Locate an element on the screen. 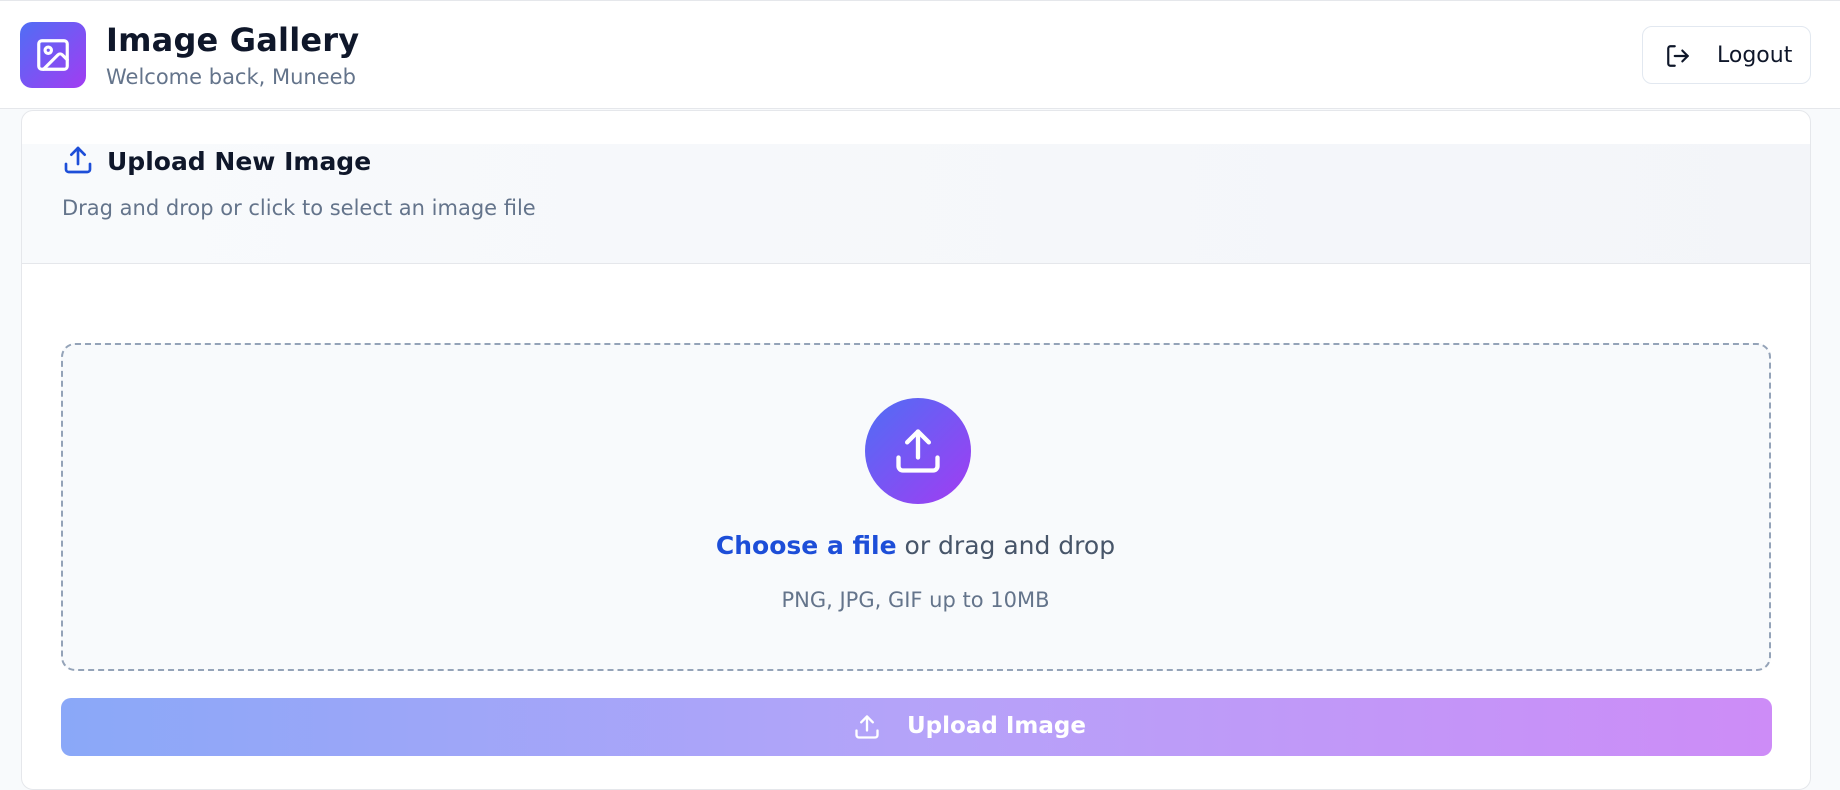  dropzone-prompt: Choose a file or drag and drop is located at coordinates (915, 545).